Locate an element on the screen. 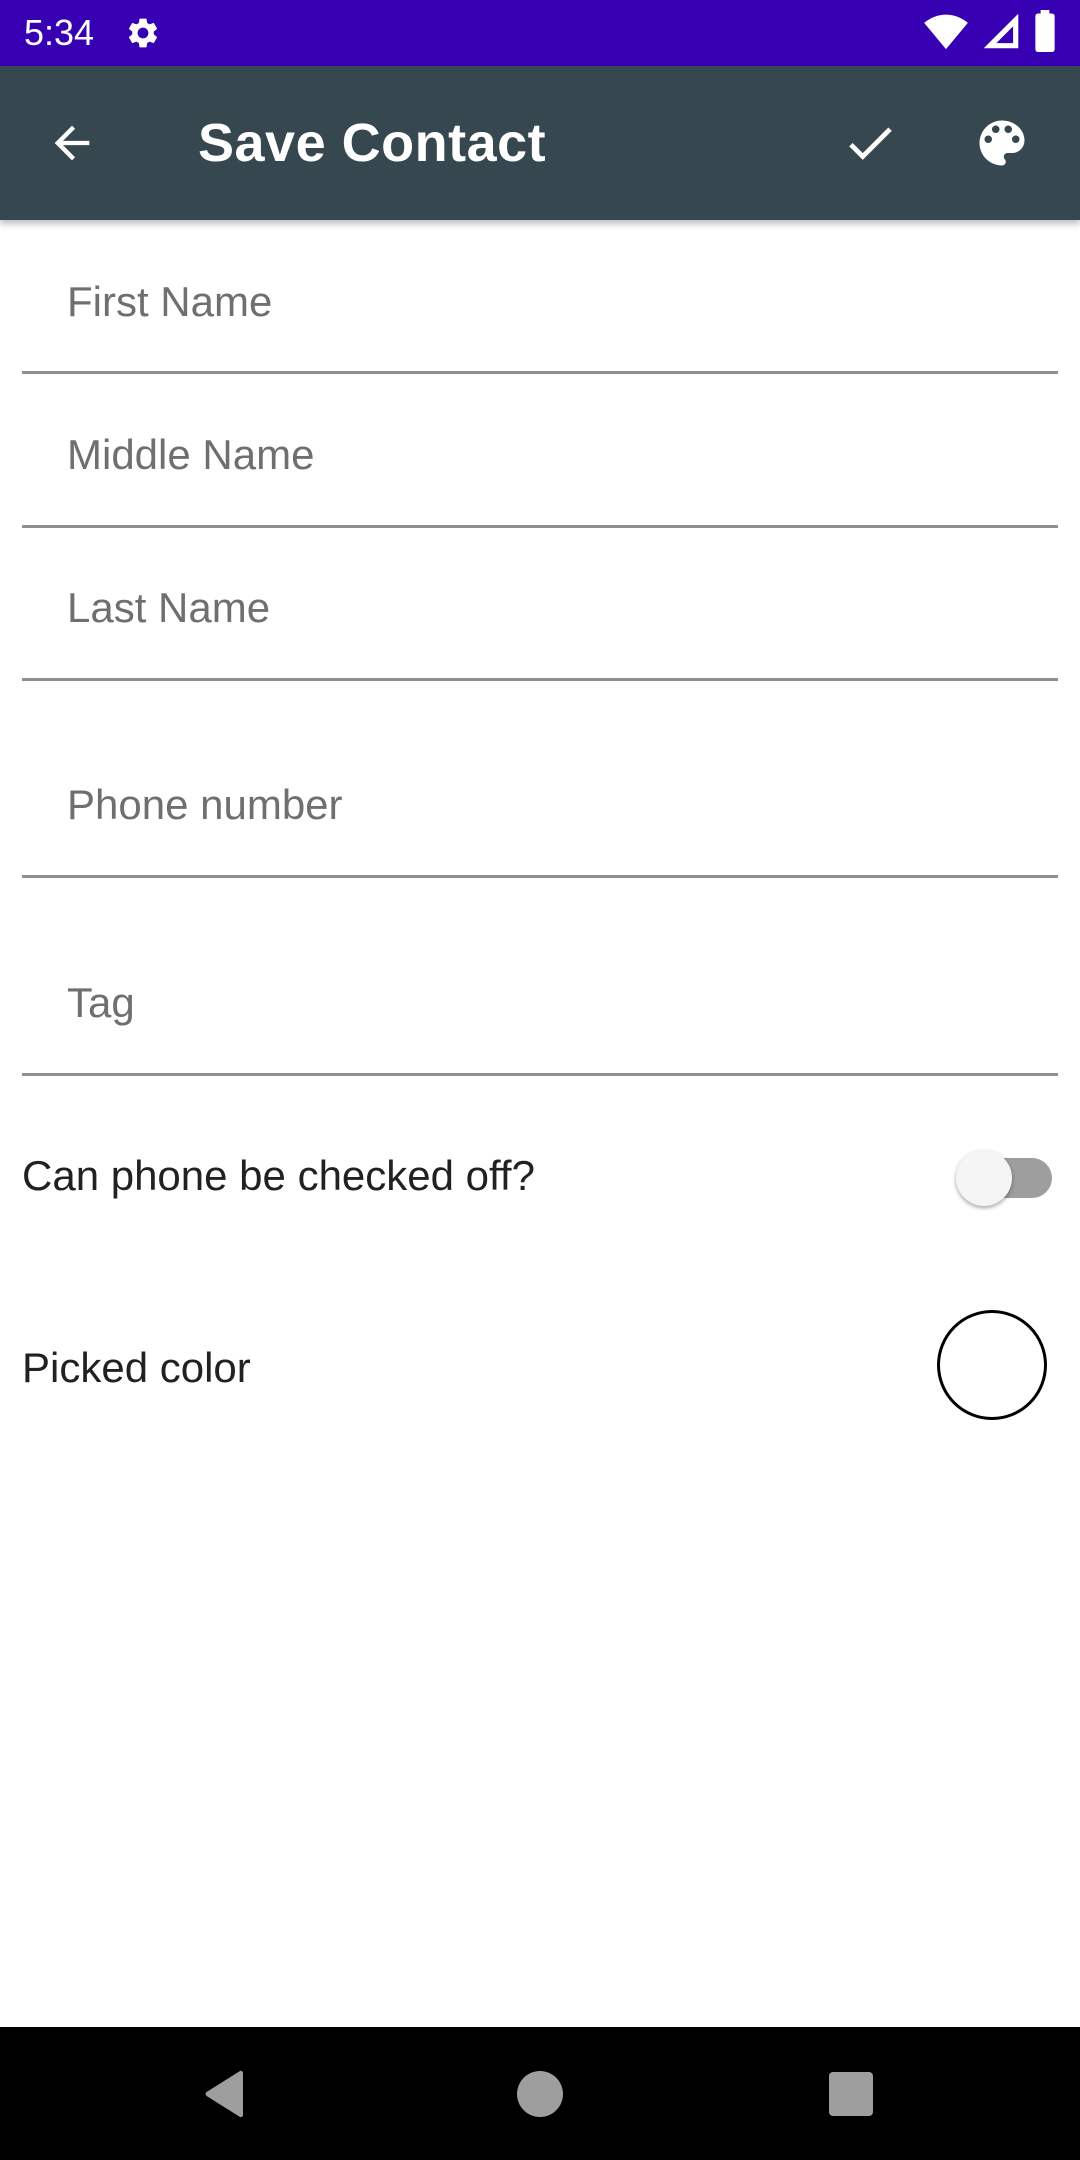  last-name-input is located at coordinates (540, 608).